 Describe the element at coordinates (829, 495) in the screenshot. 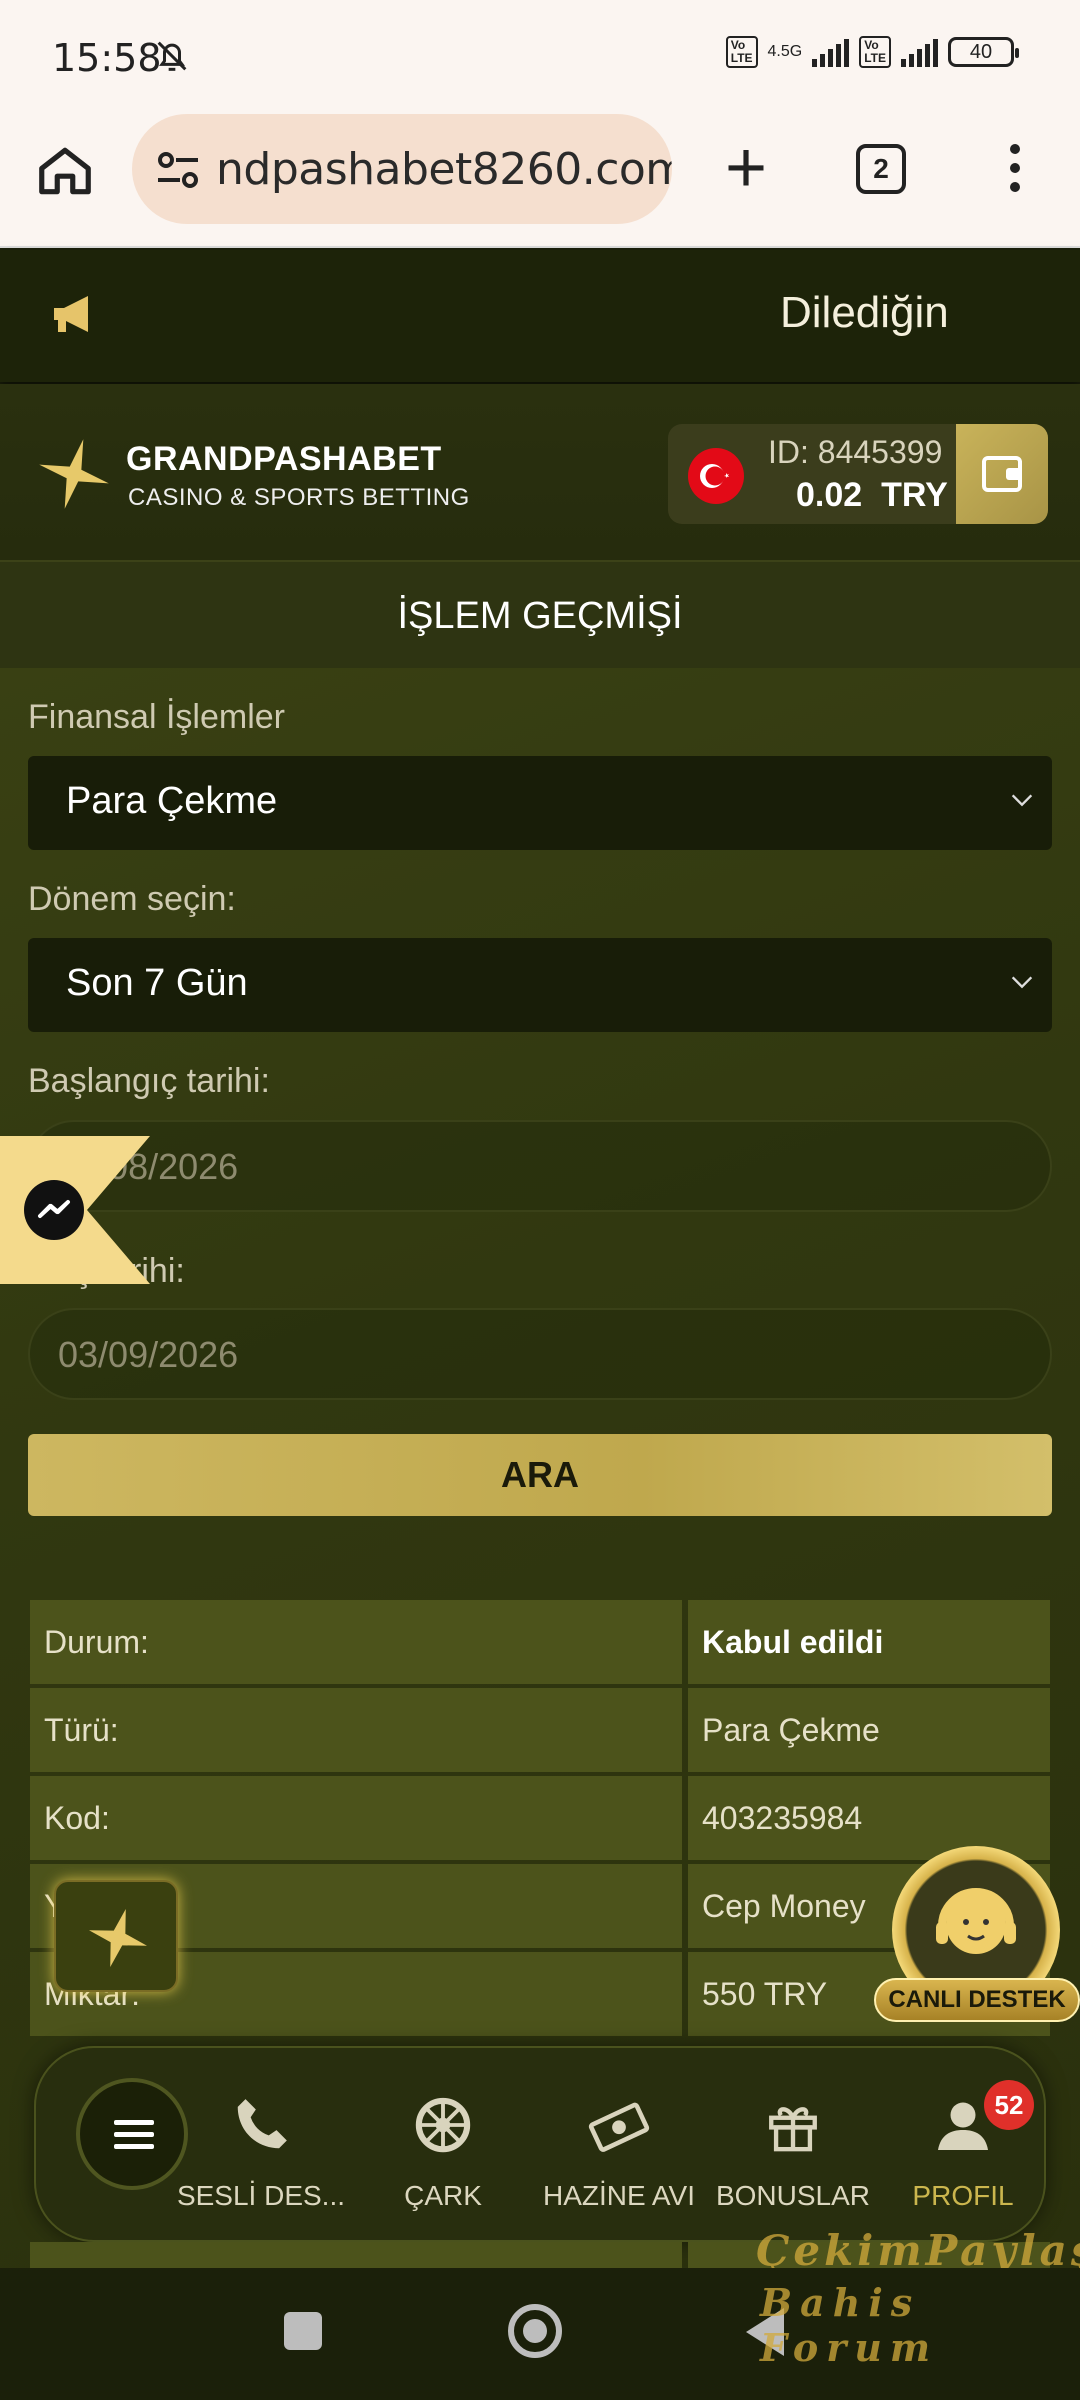

I see `balance-amount: 0.02` at that location.